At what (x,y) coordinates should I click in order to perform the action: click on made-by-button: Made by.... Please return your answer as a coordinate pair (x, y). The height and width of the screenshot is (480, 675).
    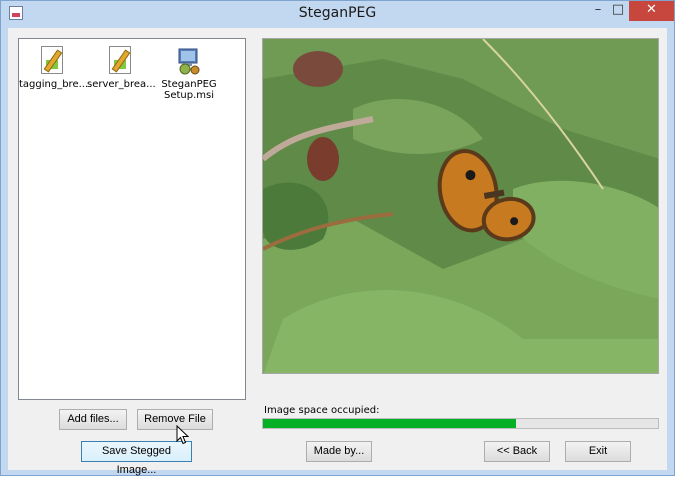
    Looking at the image, I should click on (339, 451).